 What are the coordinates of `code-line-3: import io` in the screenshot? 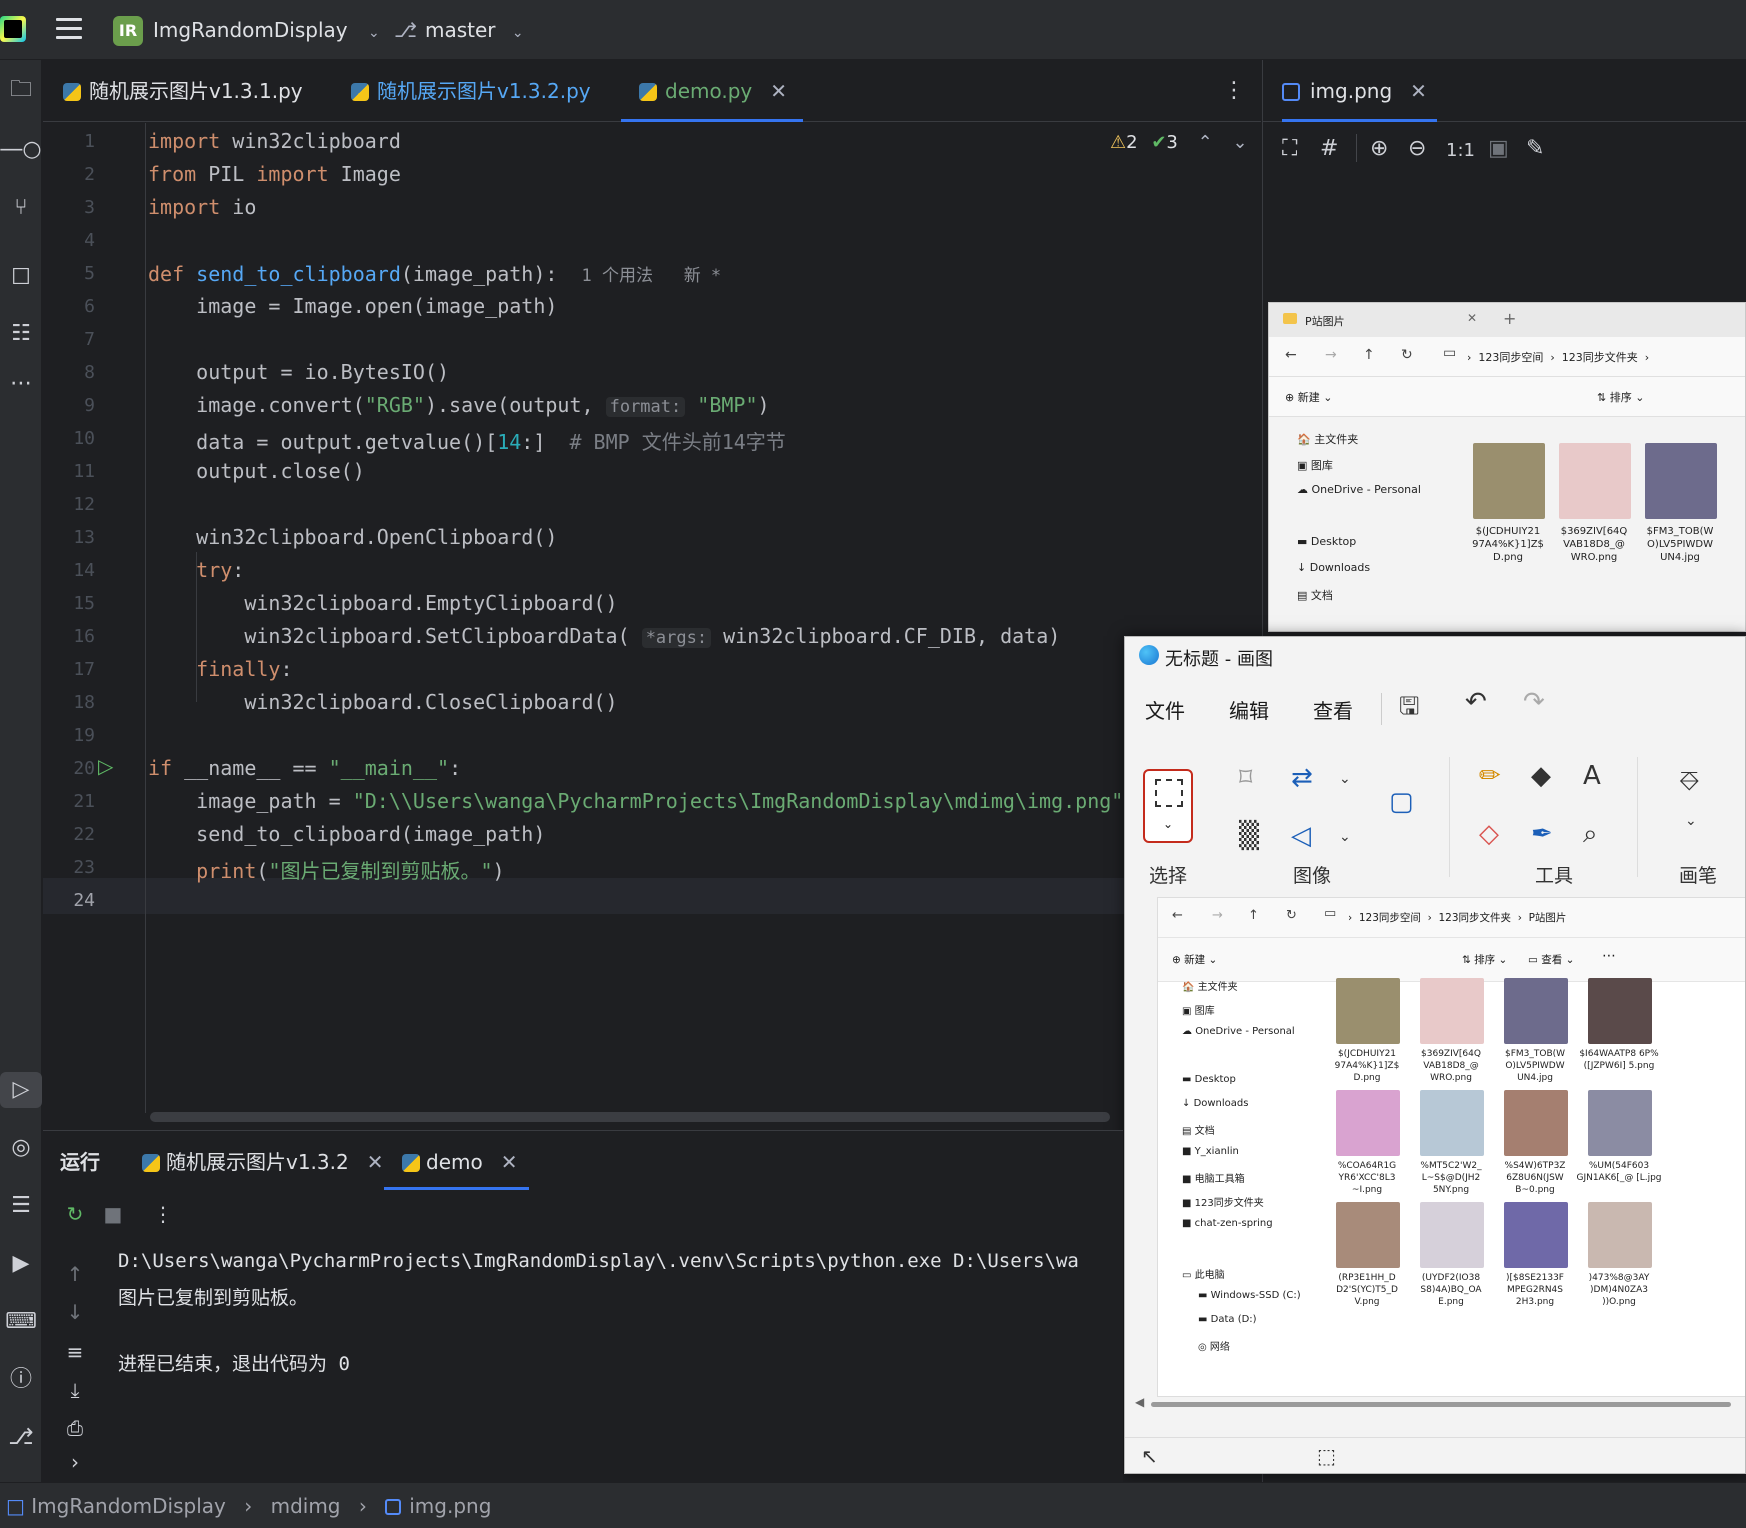 It's located at (202, 207).